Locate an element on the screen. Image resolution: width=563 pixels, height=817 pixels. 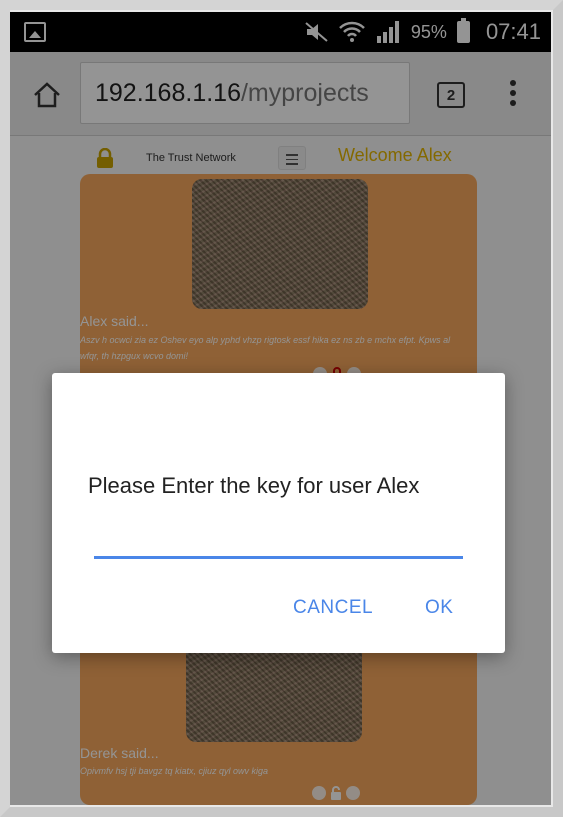
dialog-message: Please Enter the key for user Alex is located at coordinates (254, 485).